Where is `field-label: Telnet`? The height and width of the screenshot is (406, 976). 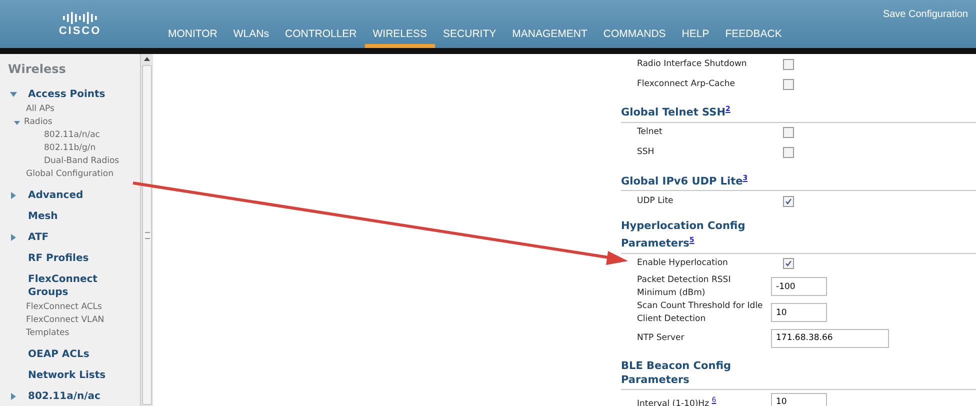
field-label: Telnet is located at coordinates (650, 132).